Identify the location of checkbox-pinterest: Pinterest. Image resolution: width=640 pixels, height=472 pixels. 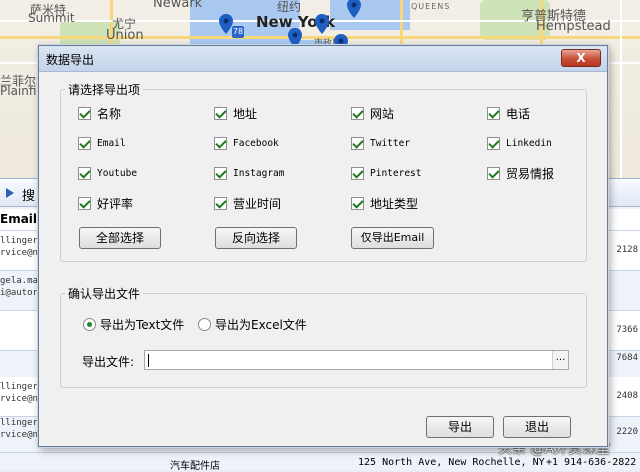
(386, 173).